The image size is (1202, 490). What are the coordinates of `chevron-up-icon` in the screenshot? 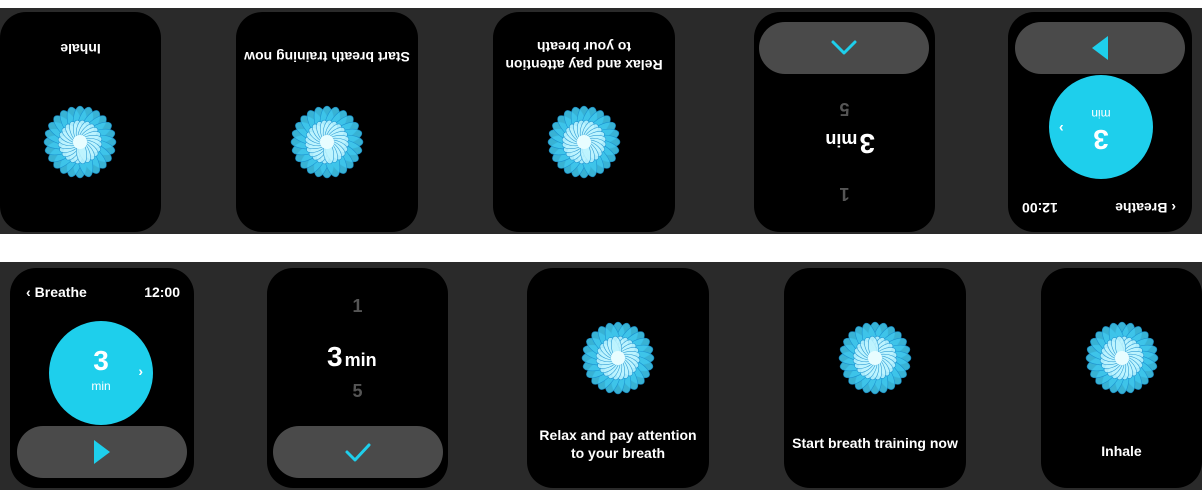 It's located at (844, 47).